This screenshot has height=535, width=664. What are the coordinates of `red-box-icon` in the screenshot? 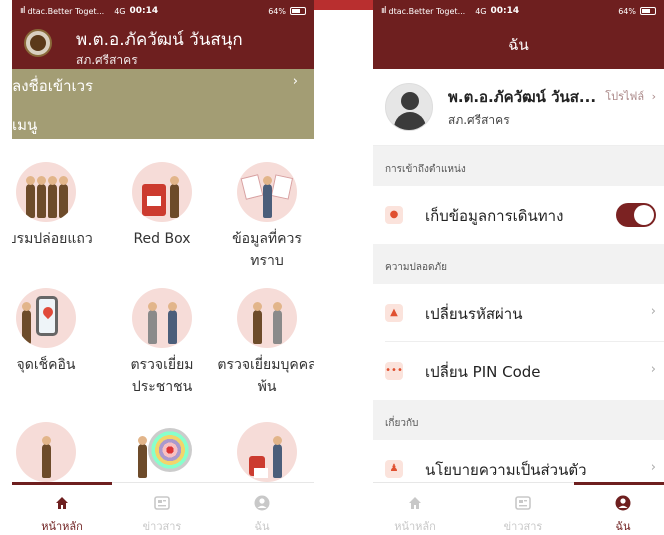 It's located at (162, 192).